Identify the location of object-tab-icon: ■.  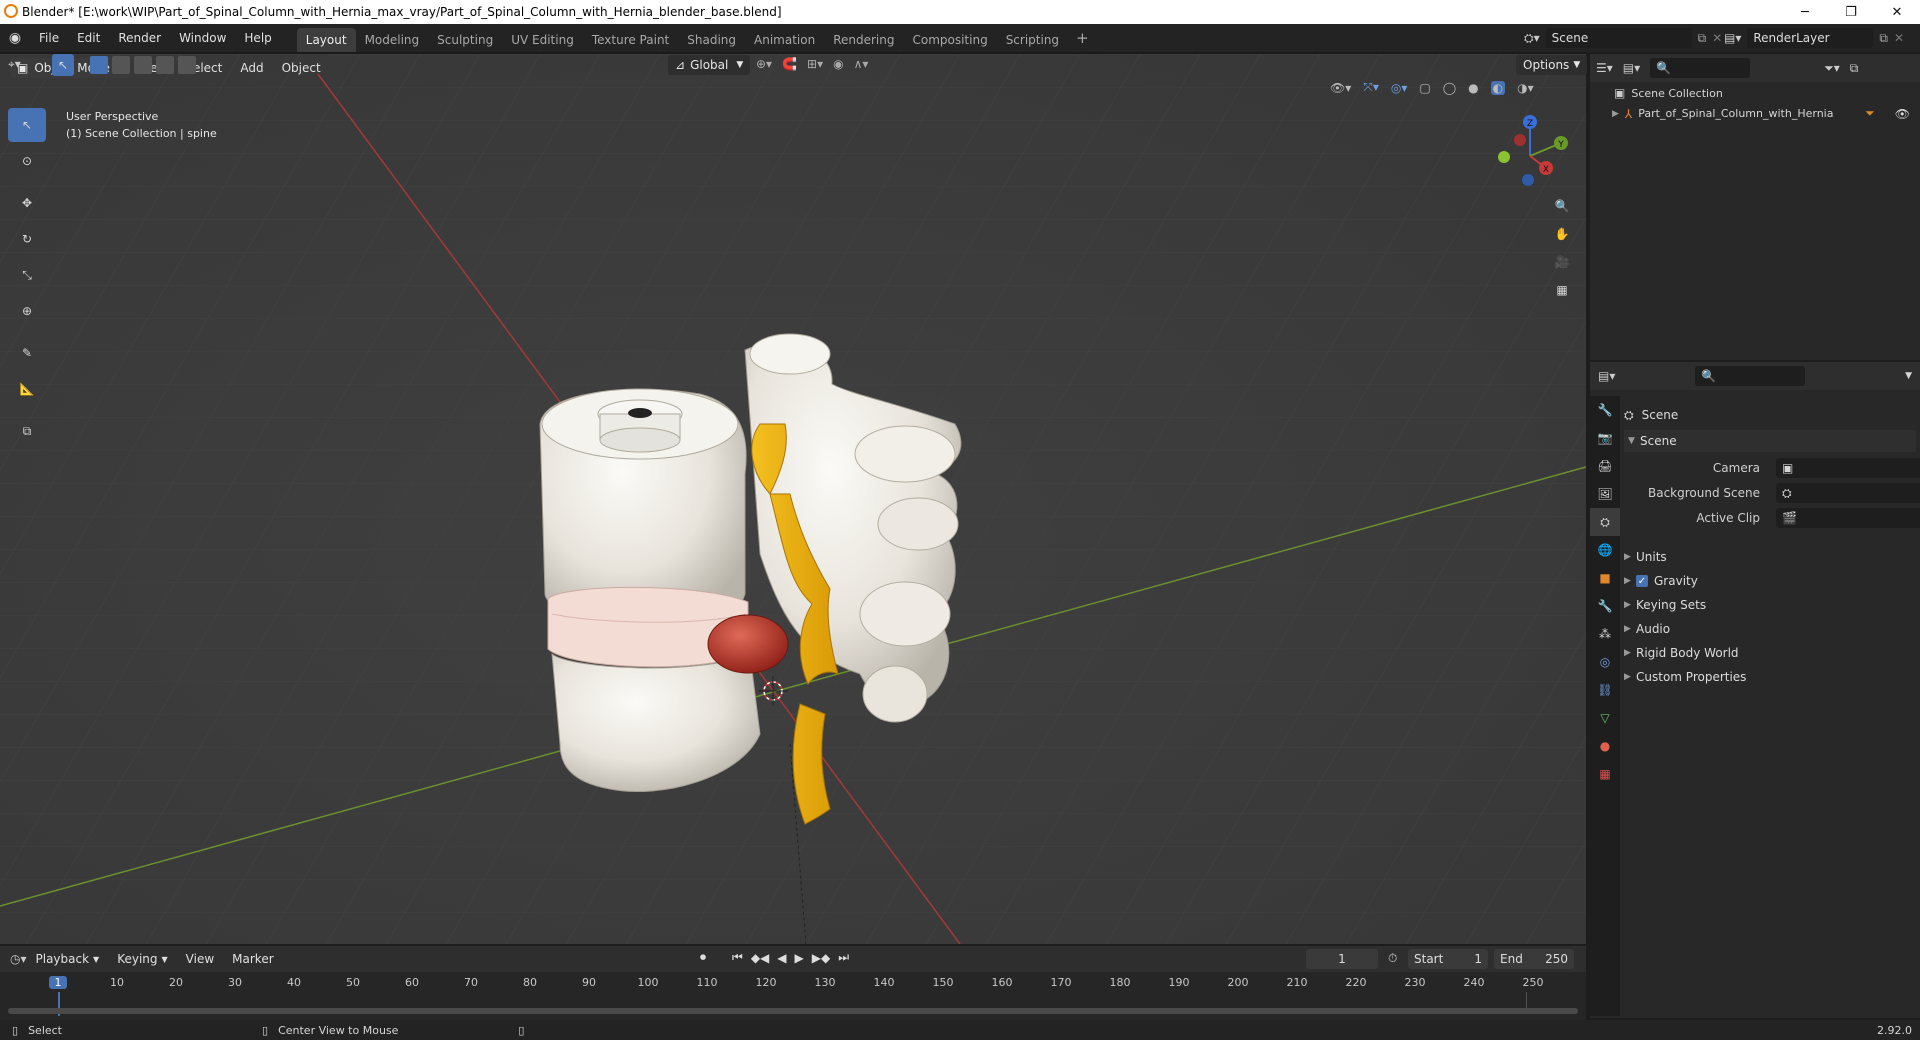
(1605, 578).